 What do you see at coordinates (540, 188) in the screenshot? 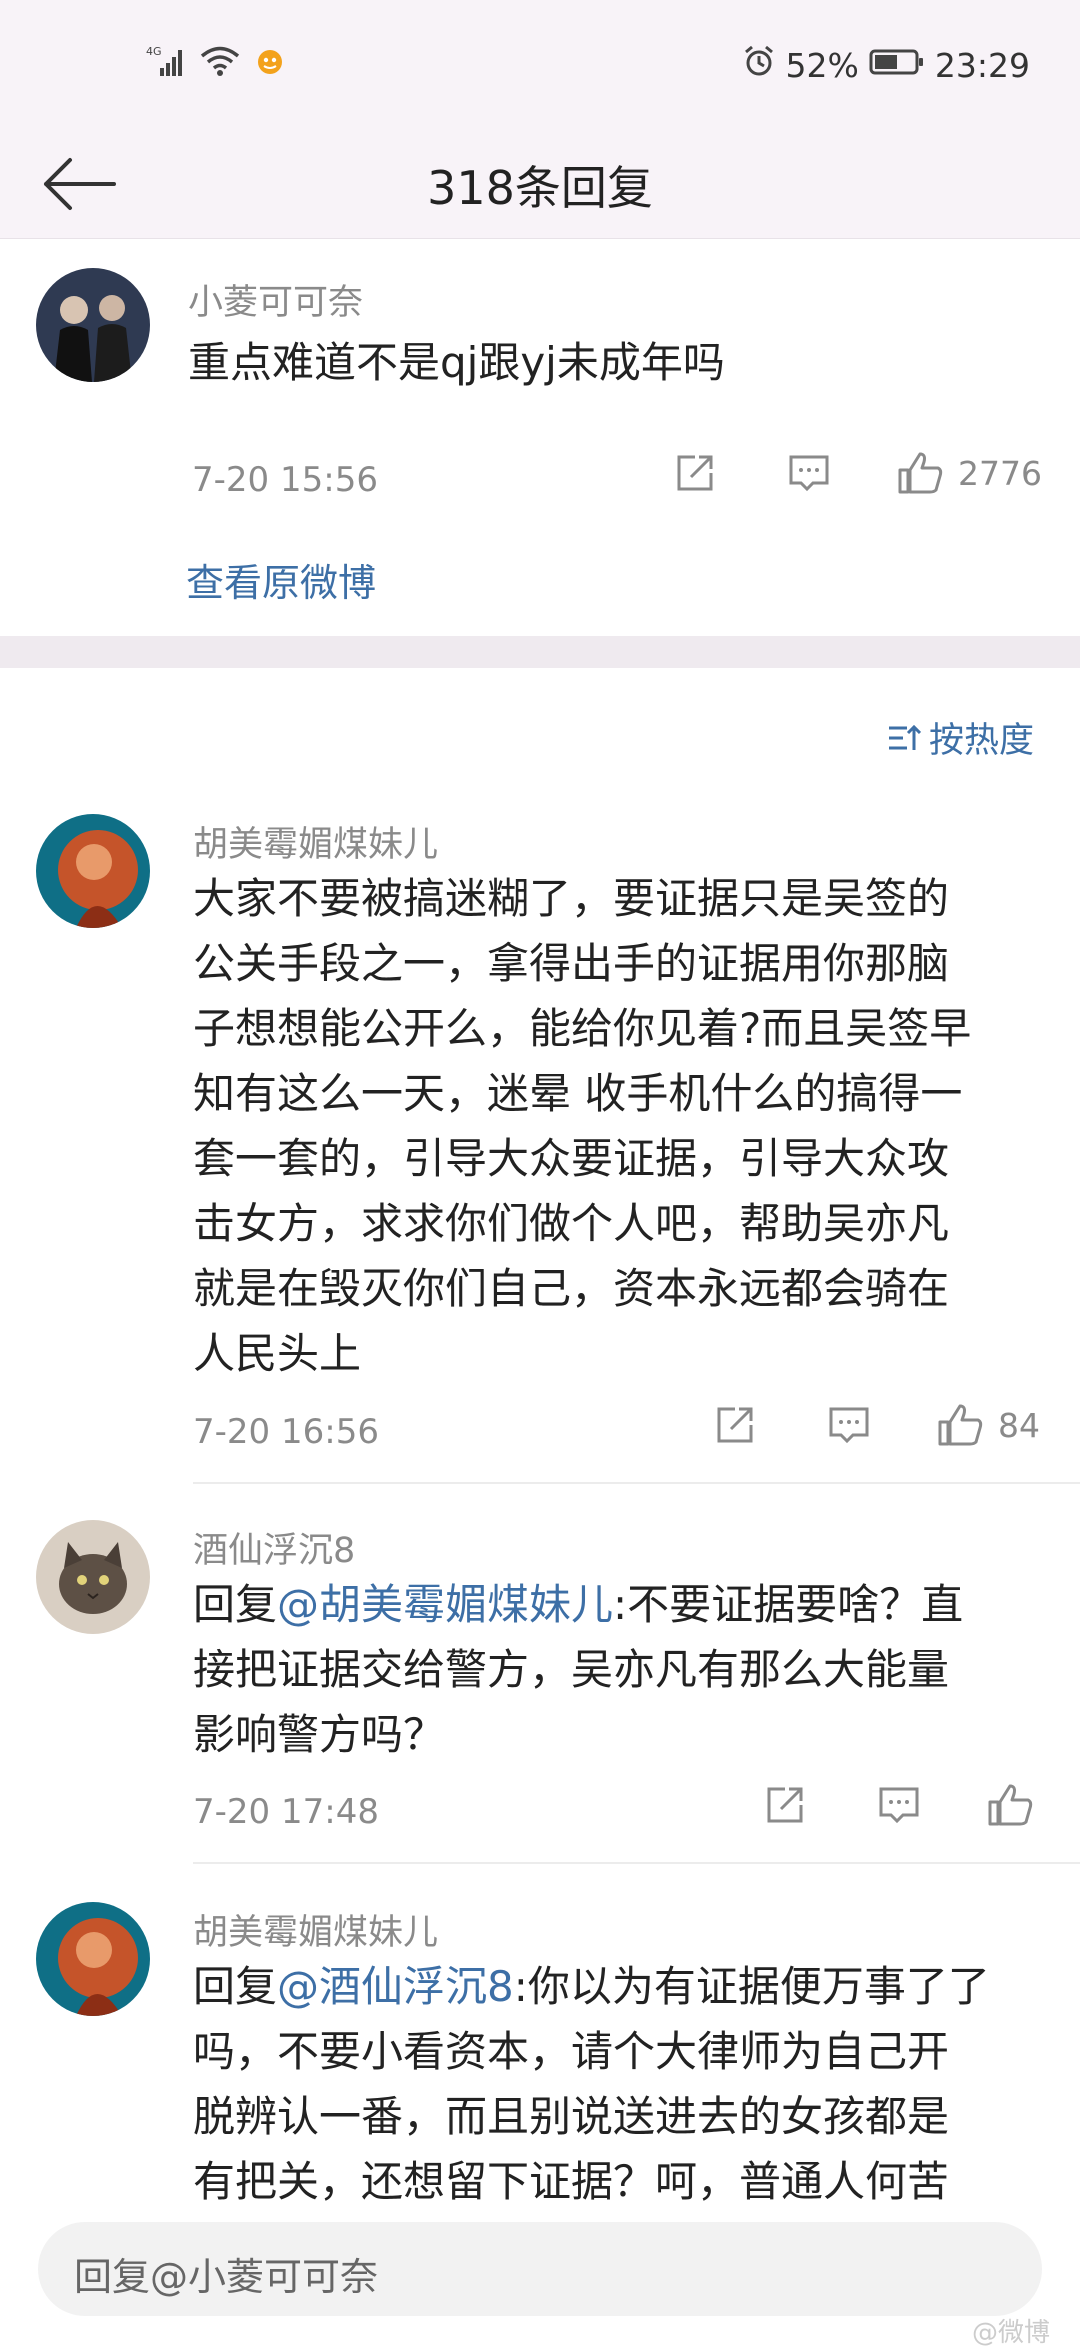
I see `page-title: 318条回复` at bounding box center [540, 188].